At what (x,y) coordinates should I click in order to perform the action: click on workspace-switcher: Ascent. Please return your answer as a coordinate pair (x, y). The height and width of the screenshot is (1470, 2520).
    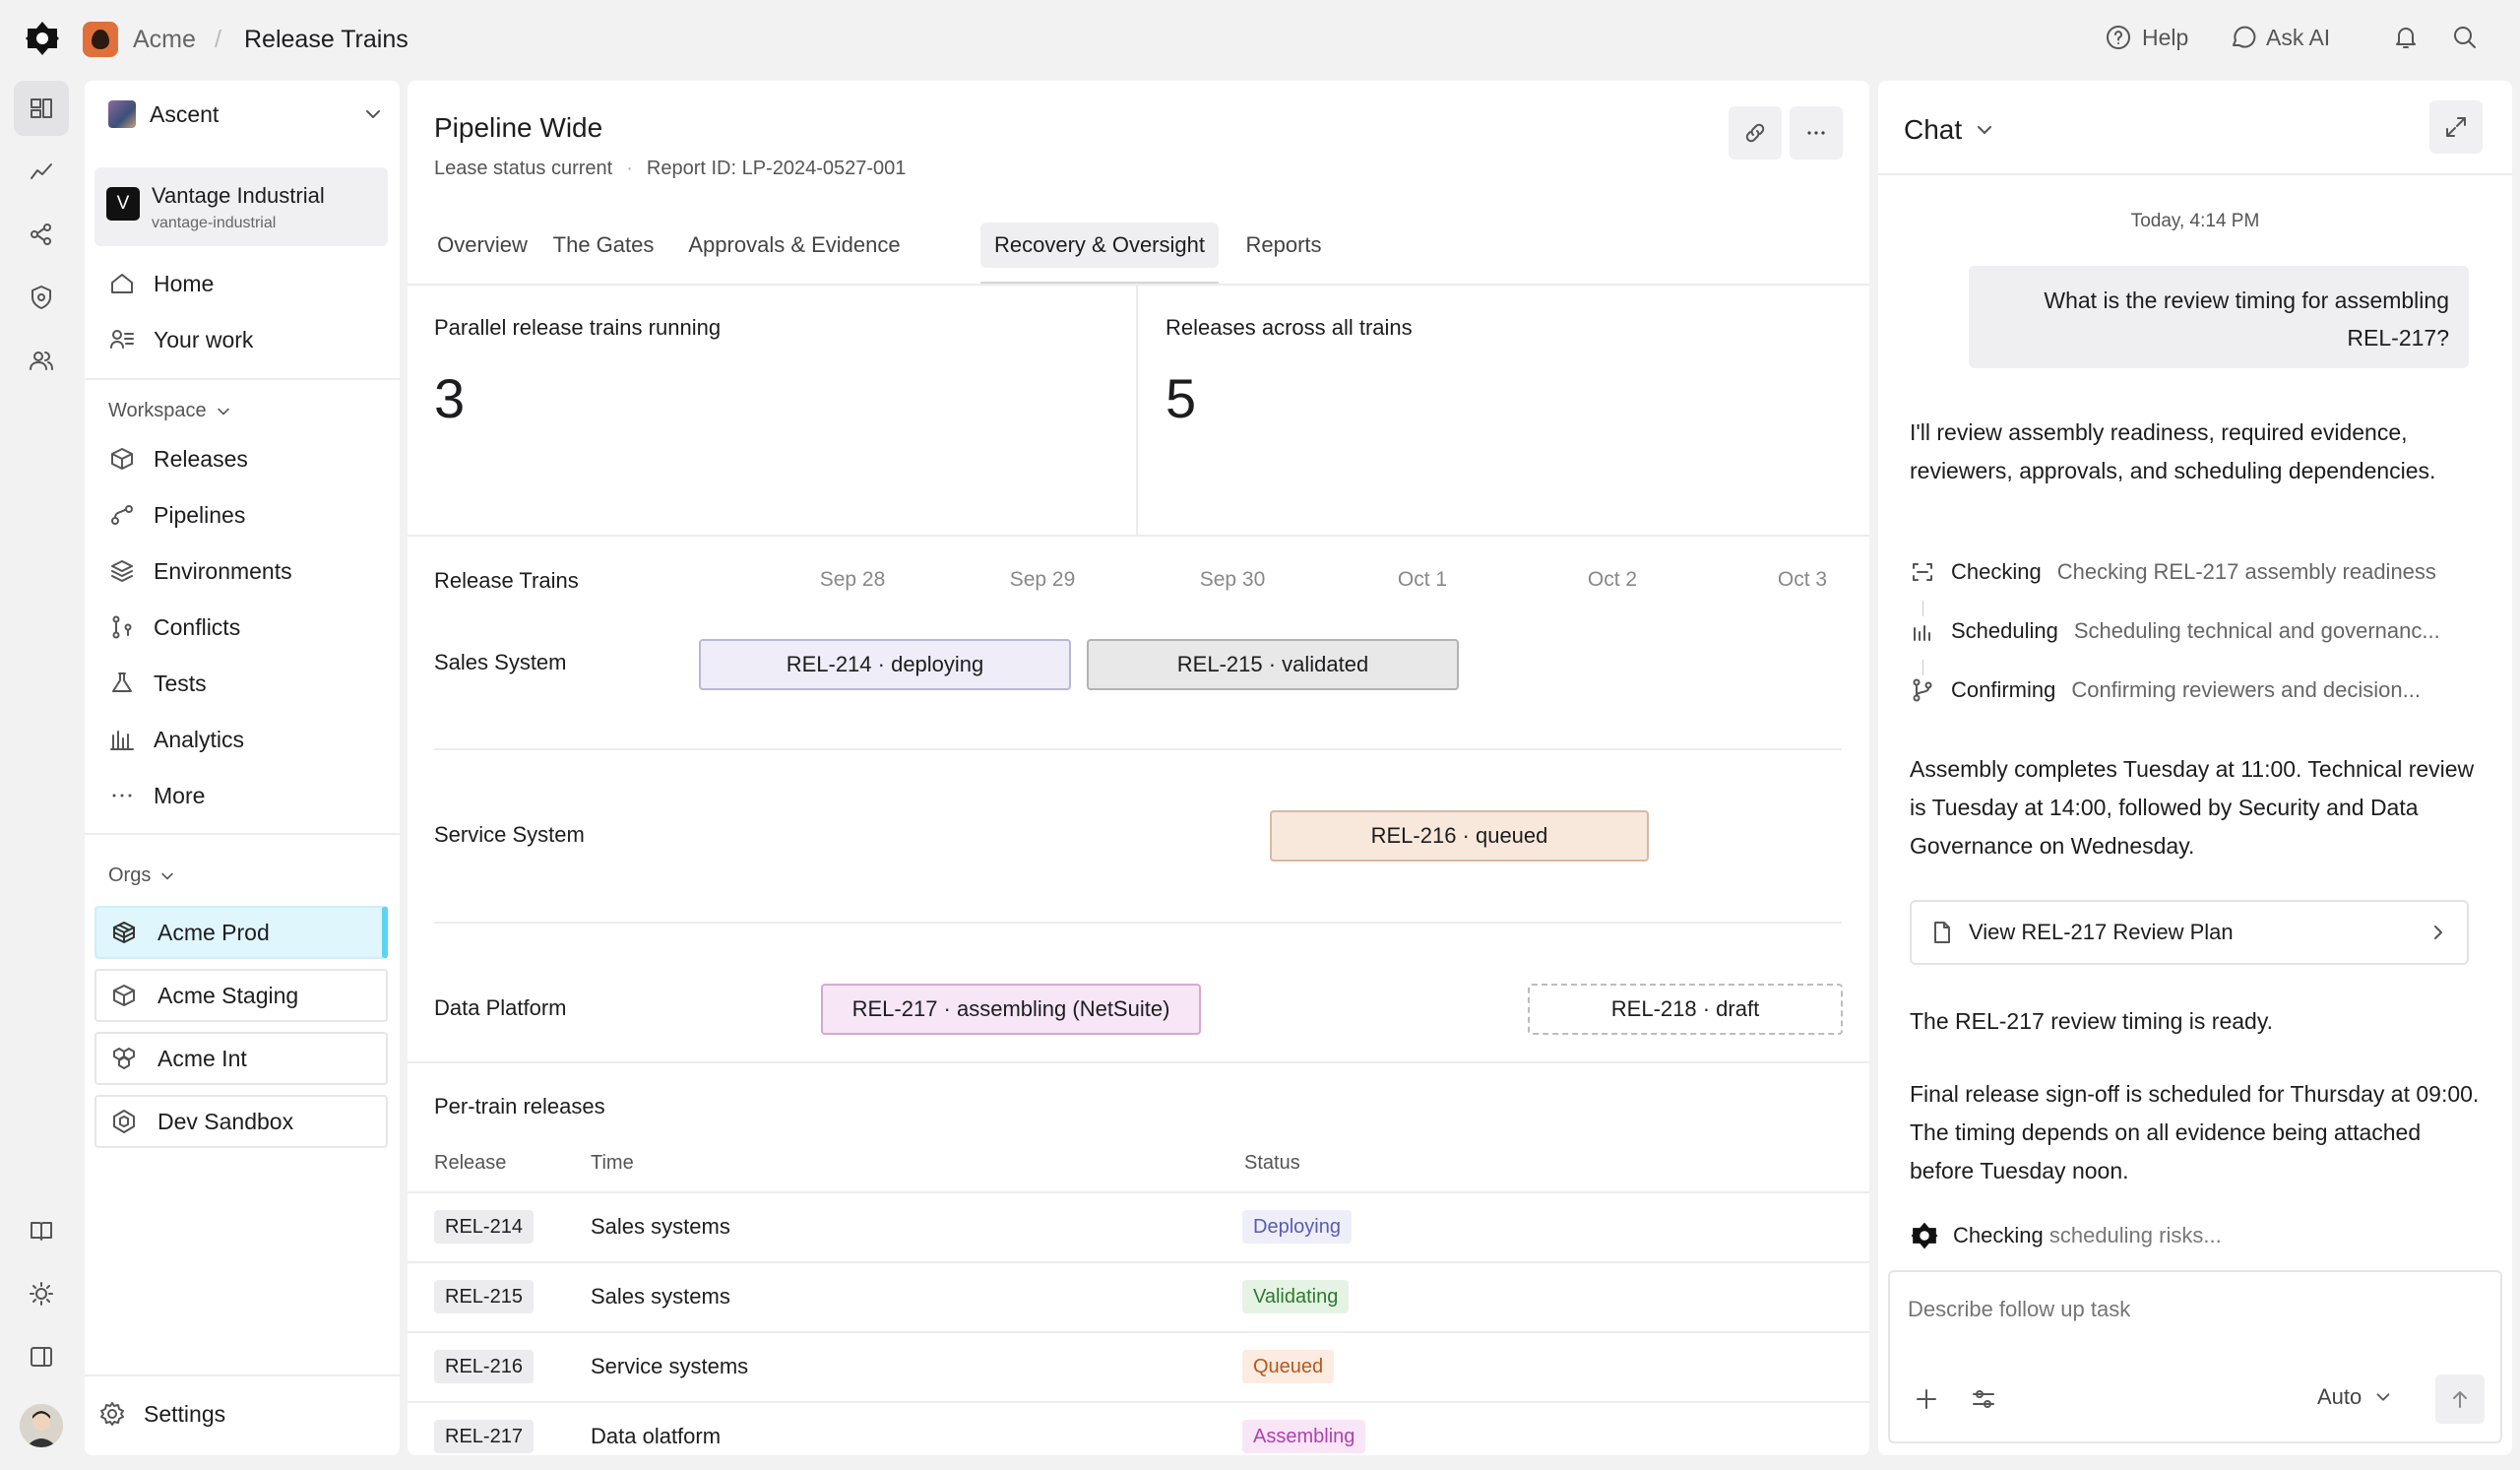
    Looking at the image, I should click on (246, 114).